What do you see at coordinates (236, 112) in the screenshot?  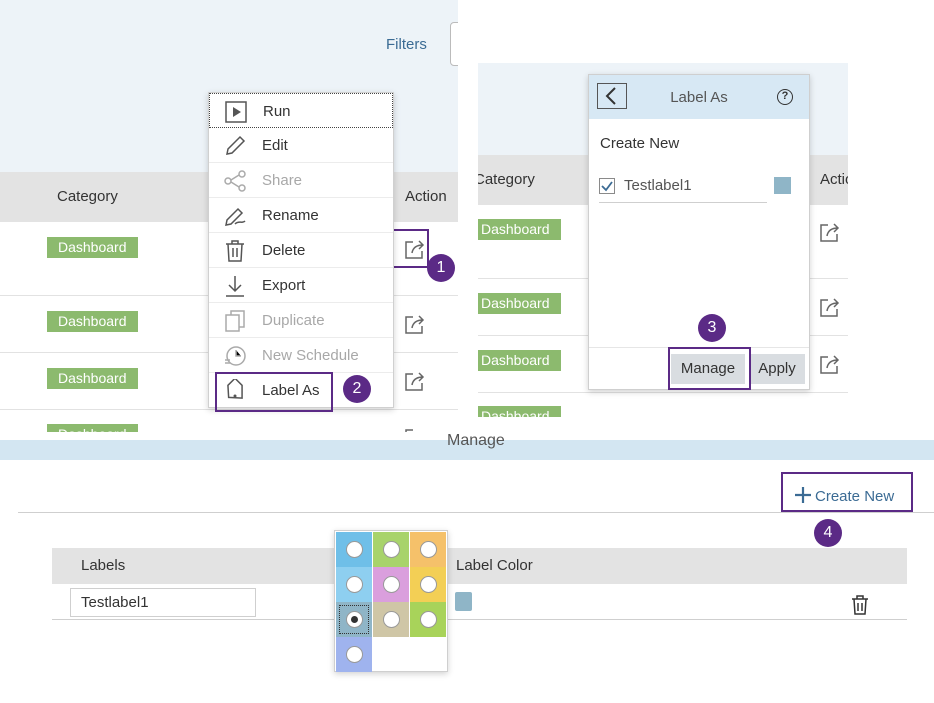 I see `run-icon` at bounding box center [236, 112].